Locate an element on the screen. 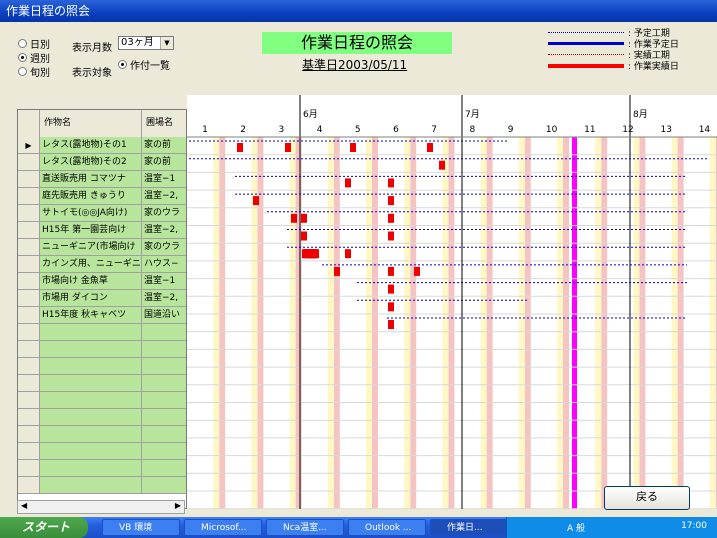 This screenshot has height=538, width=717. week-label: 6 is located at coordinates (396, 130).